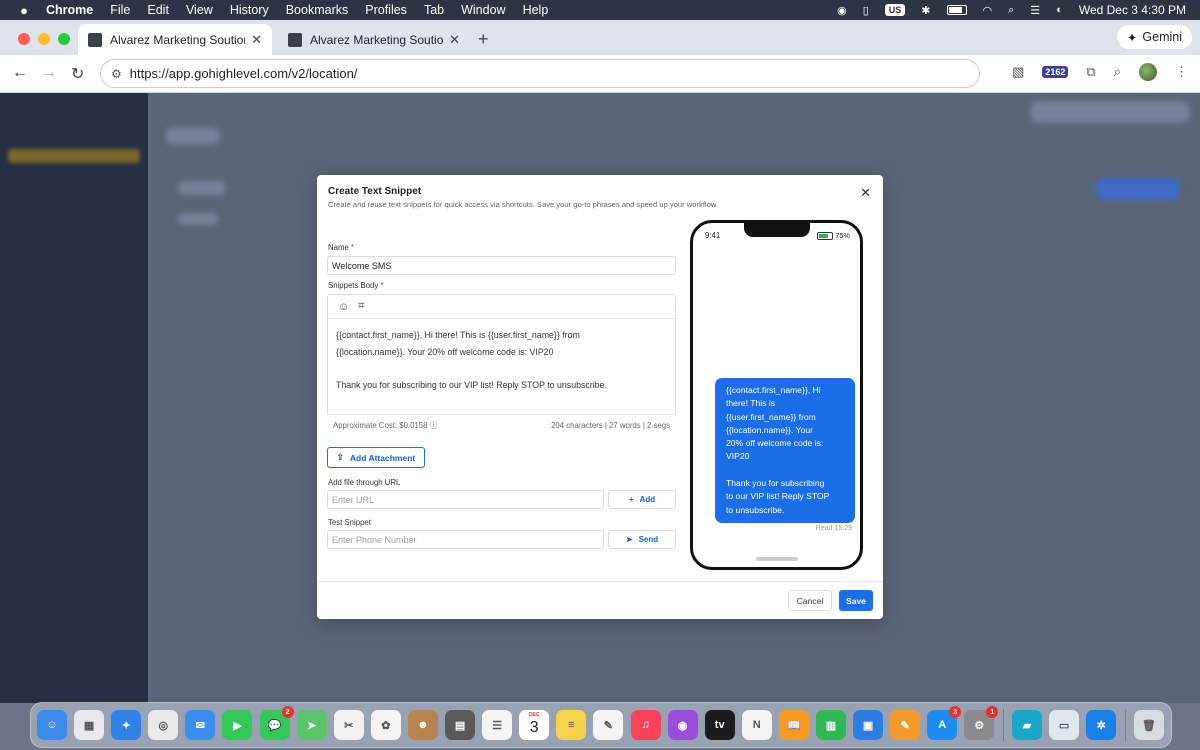 This screenshot has width=1200, height=750. I want to click on apple-menu-icon: ●, so click(24, 10).